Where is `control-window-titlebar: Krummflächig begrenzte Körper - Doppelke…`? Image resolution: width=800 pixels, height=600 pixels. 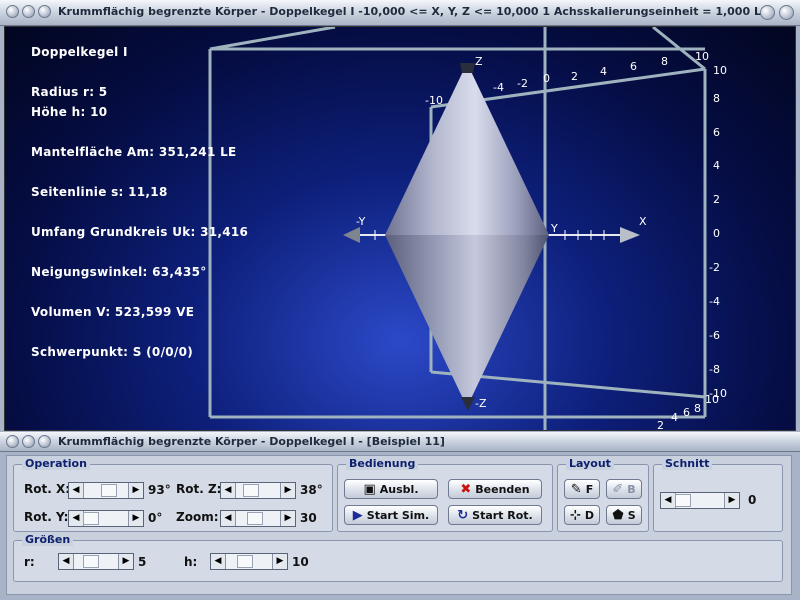
control-window-titlebar: Krummflächig begrenzte Körper - Doppelke… is located at coordinates (400, 442).